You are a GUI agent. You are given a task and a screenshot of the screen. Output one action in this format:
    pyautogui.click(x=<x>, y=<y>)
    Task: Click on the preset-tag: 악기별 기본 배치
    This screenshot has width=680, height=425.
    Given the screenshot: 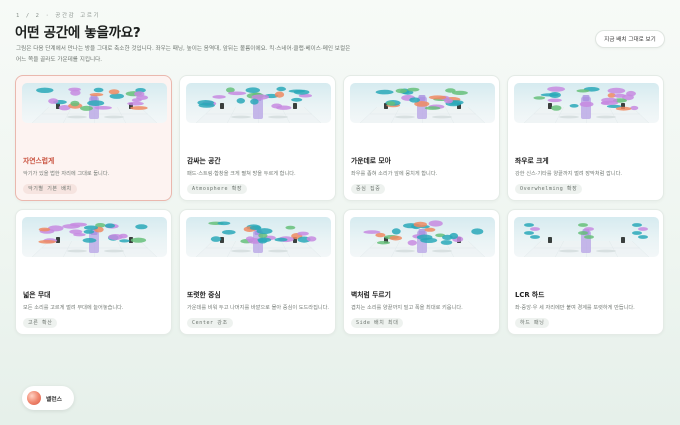 What is the action you would take?
    pyautogui.click(x=50, y=189)
    